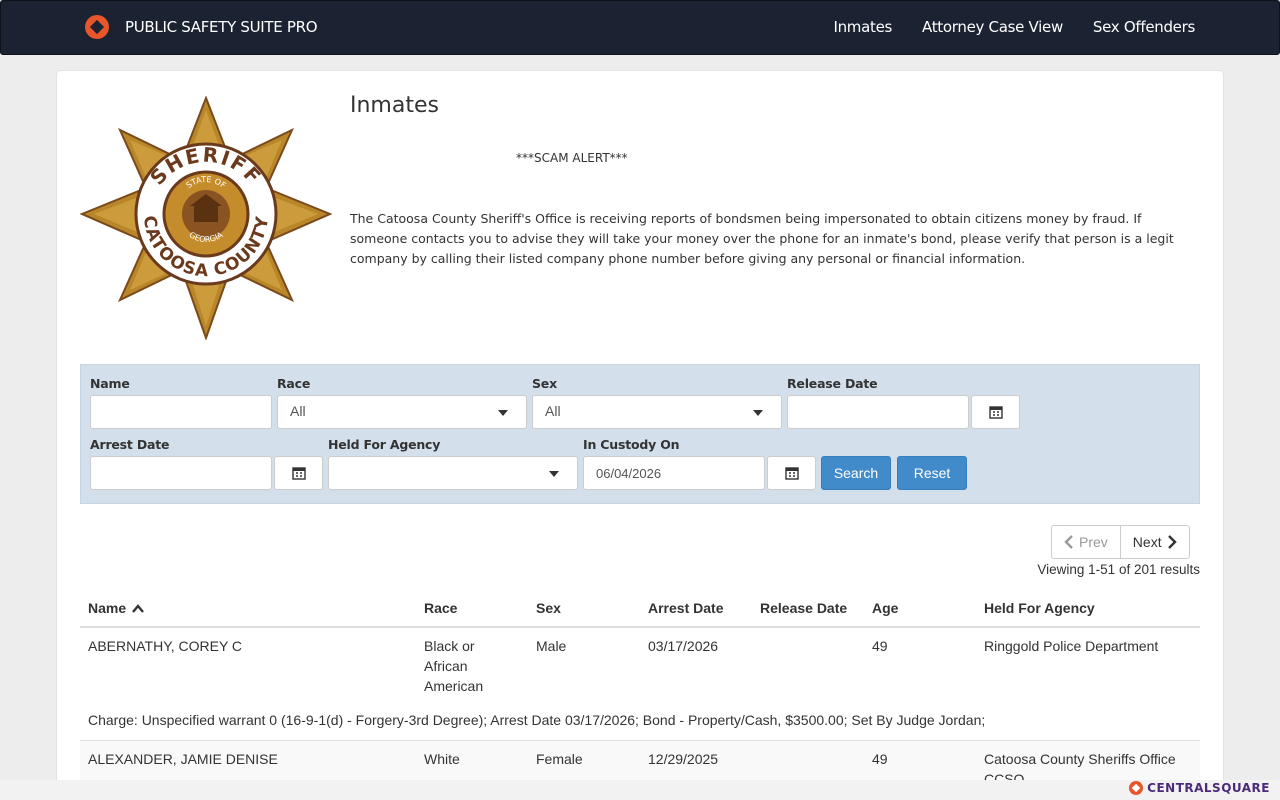 Image resolution: width=1280 pixels, height=800 pixels. What do you see at coordinates (572, 158) in the screenshot?
I see `scam-alert-heading: ***SCAM ALERT***` at bounding box center [572, 158].